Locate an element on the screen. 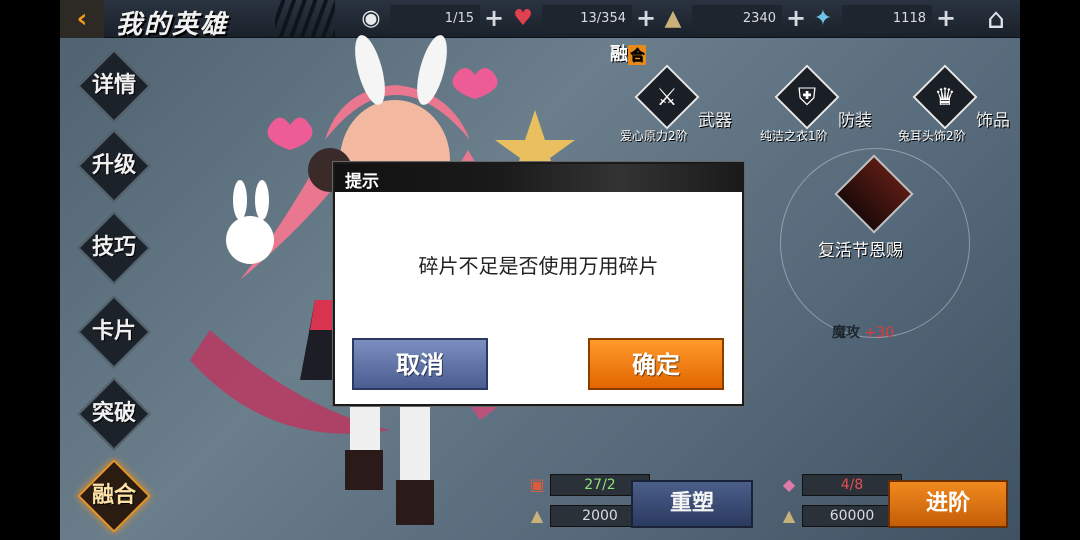  menu-label: 卡片 is located at coordinates (113, 331).